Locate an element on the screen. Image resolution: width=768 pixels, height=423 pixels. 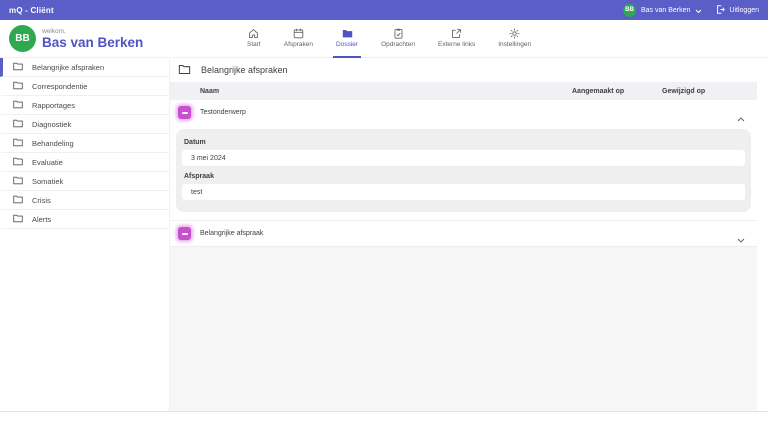
table-header: Naam Aangemaakt op Gewijzigd op is located at coordinates (463, 91).